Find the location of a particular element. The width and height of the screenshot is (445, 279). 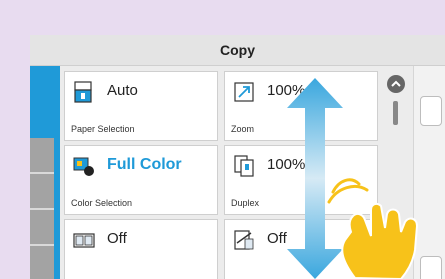

paper-tray-icon is located at coordinates (83, 92).